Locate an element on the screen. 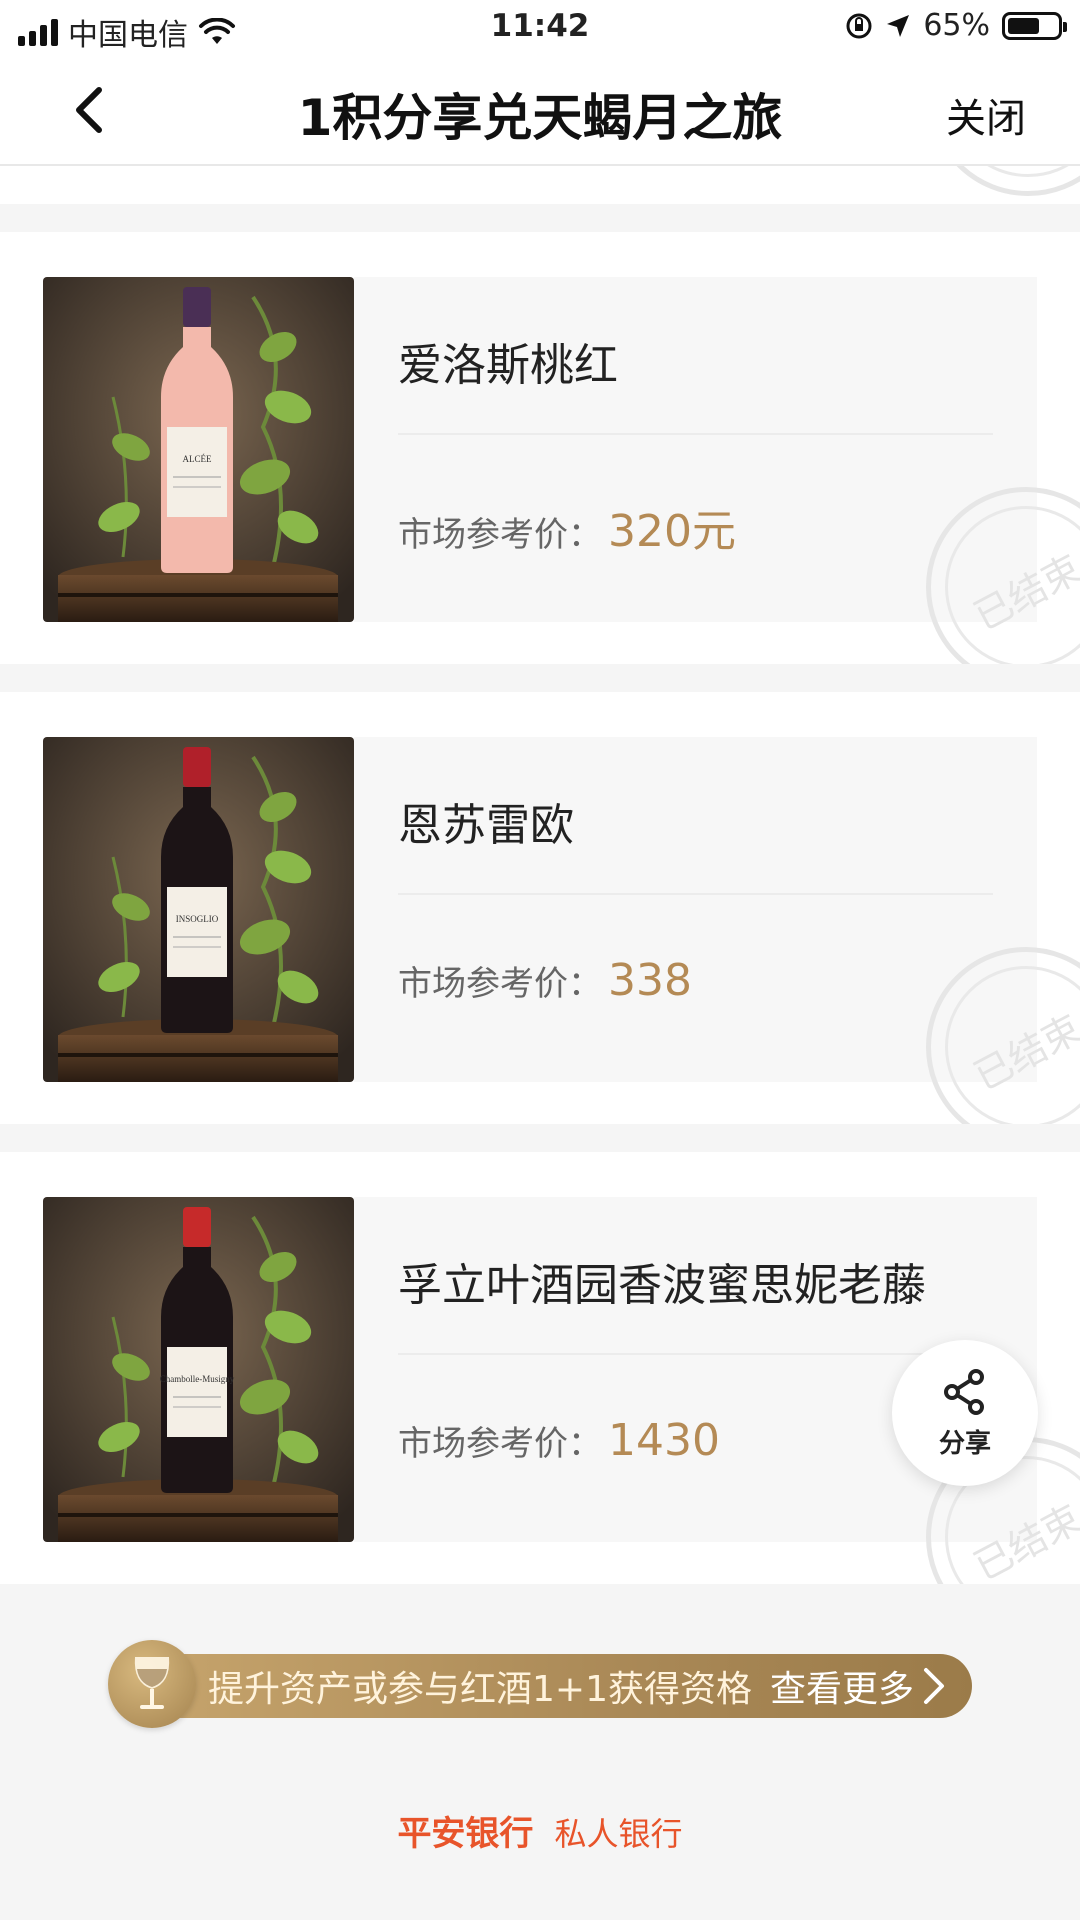 This screenshot has width=1080, height=1920. status-bar: 中国电信 11:42 65% is located at coordinates (540, 27).